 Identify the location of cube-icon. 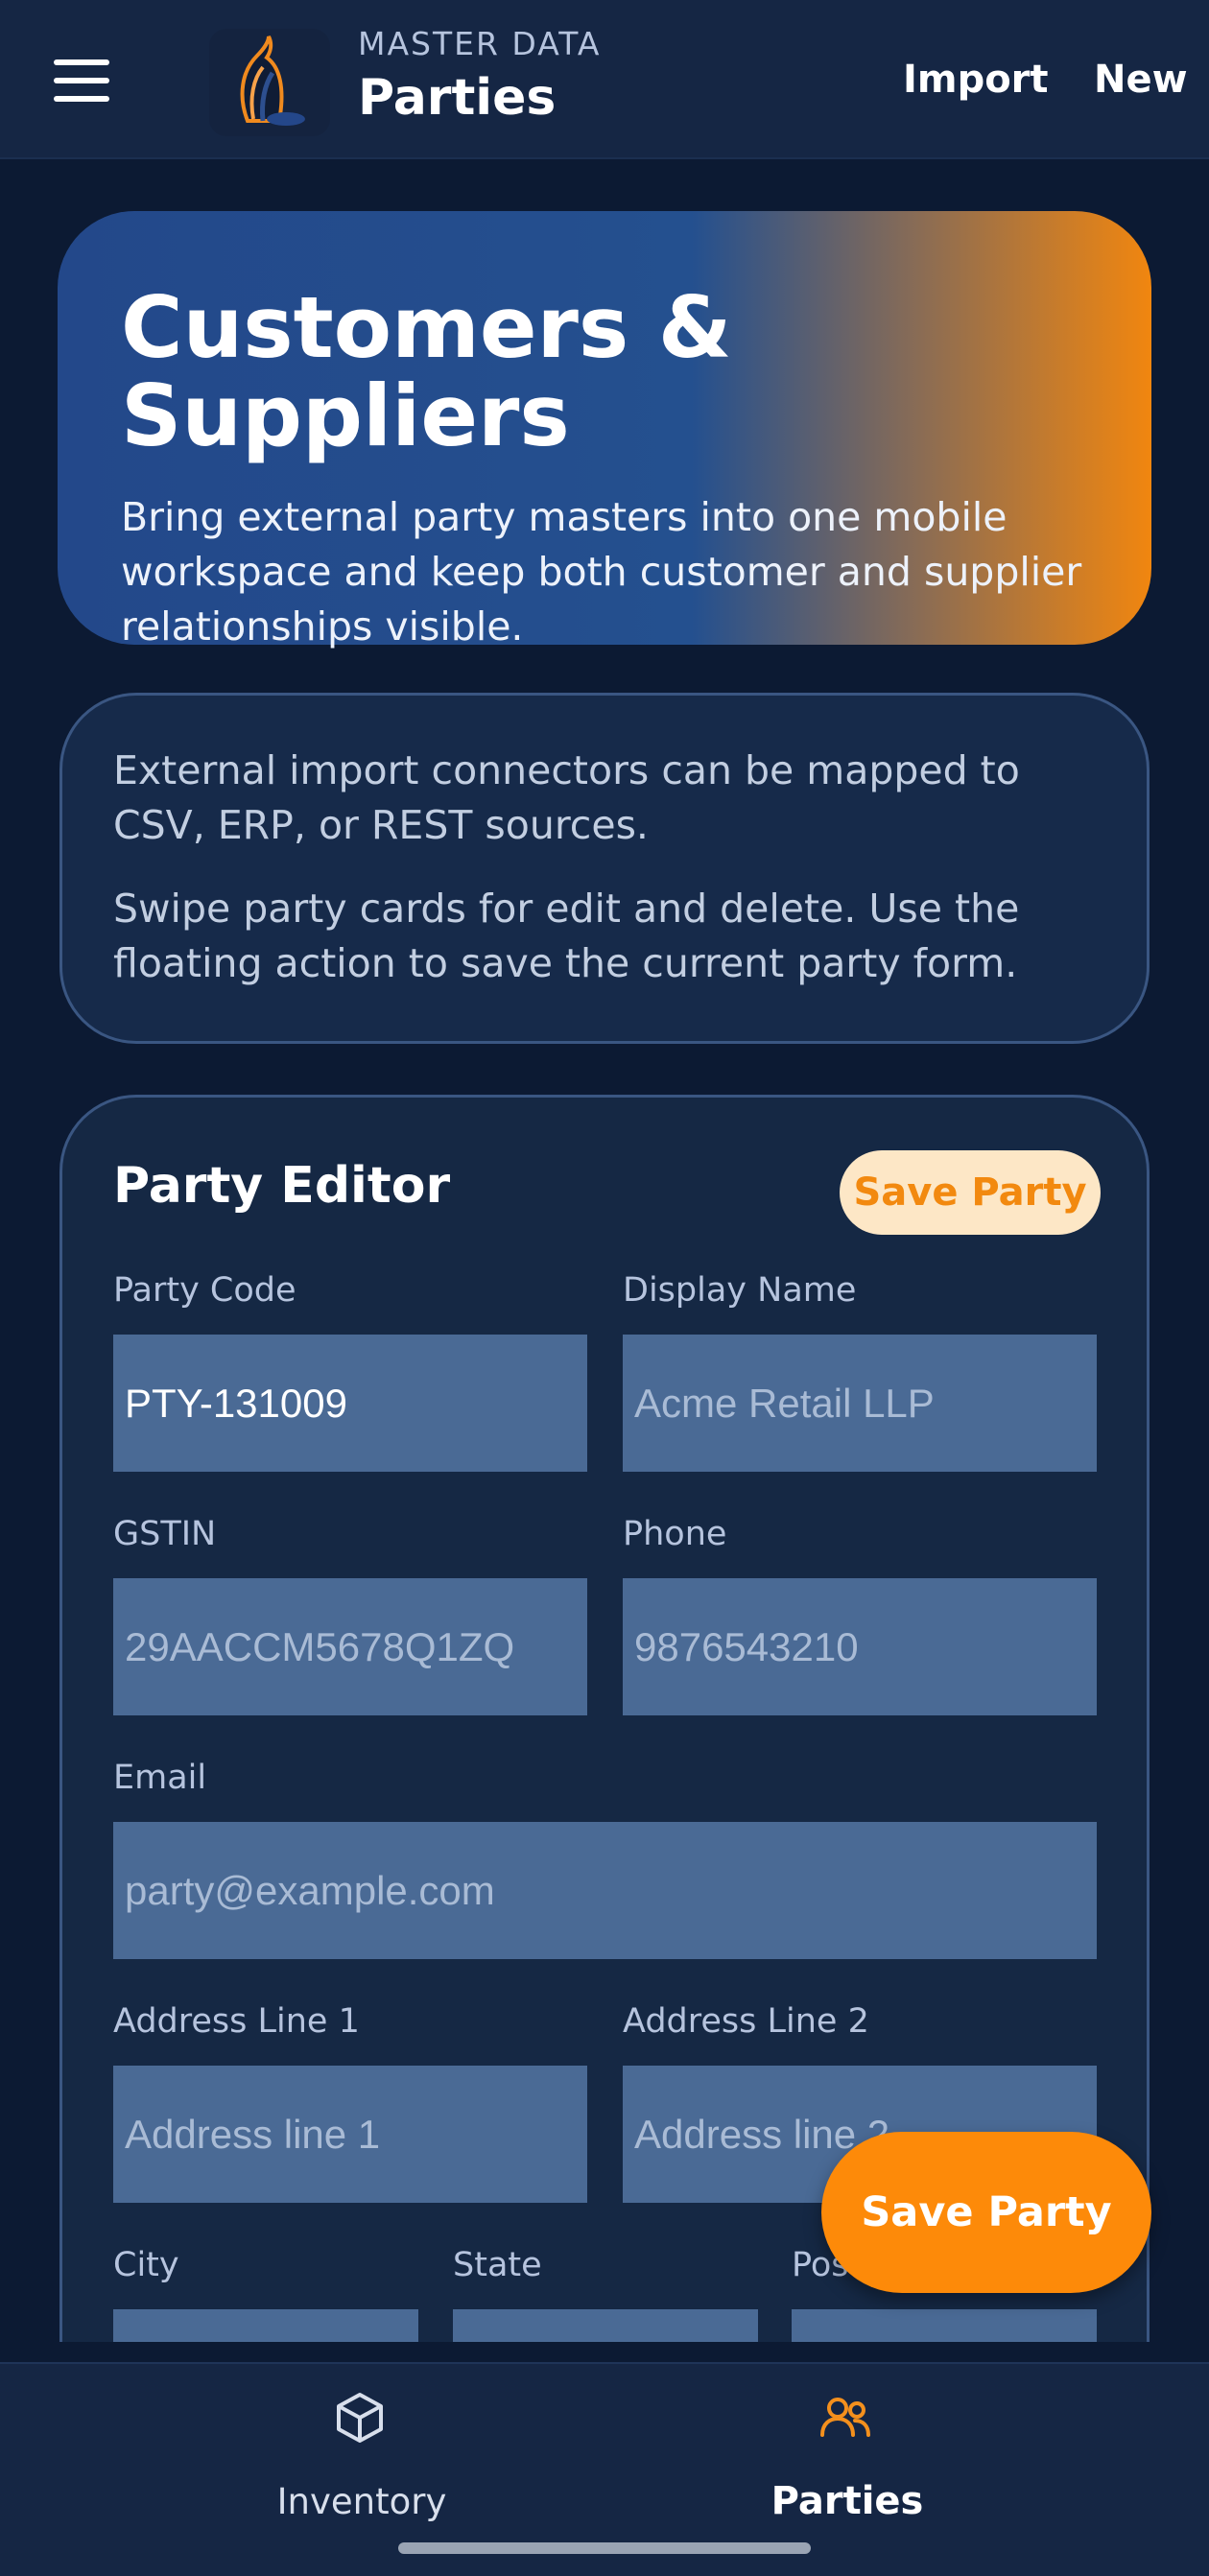
(360, 2418).